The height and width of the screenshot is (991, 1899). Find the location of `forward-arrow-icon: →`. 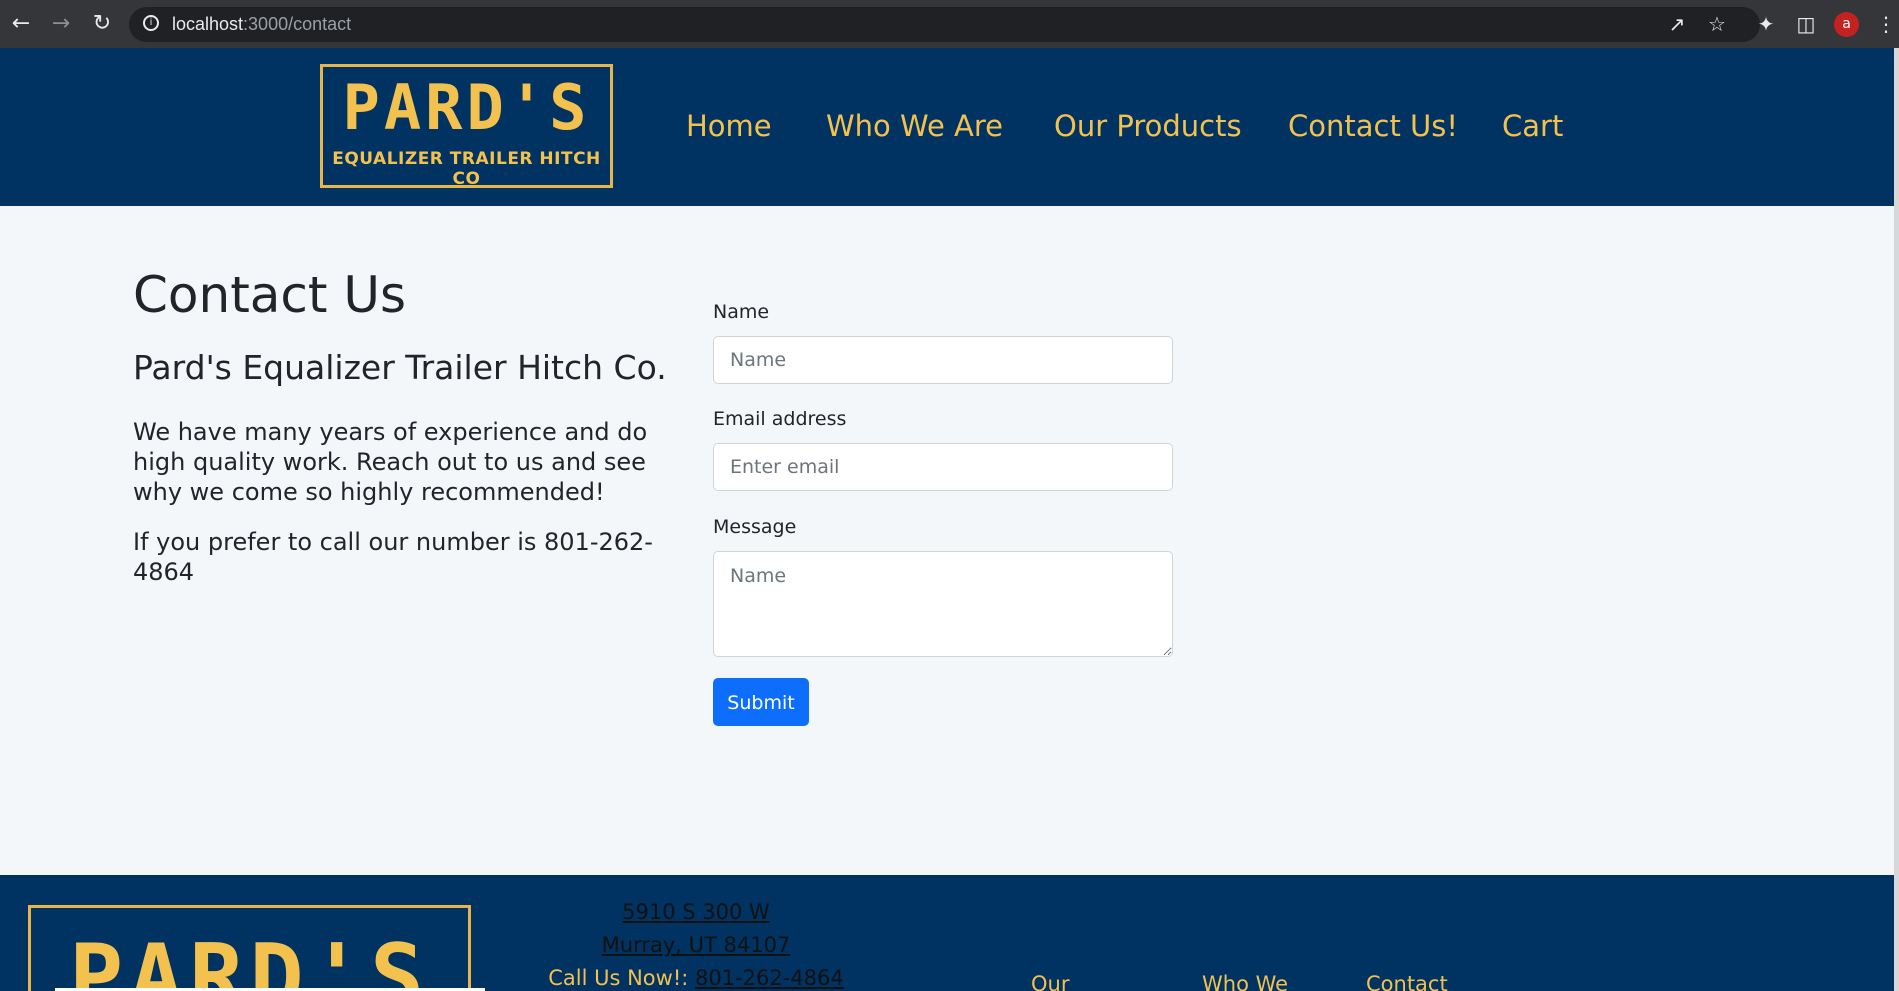

forward-arrow-icon: → is located at coordinates (61, 24).